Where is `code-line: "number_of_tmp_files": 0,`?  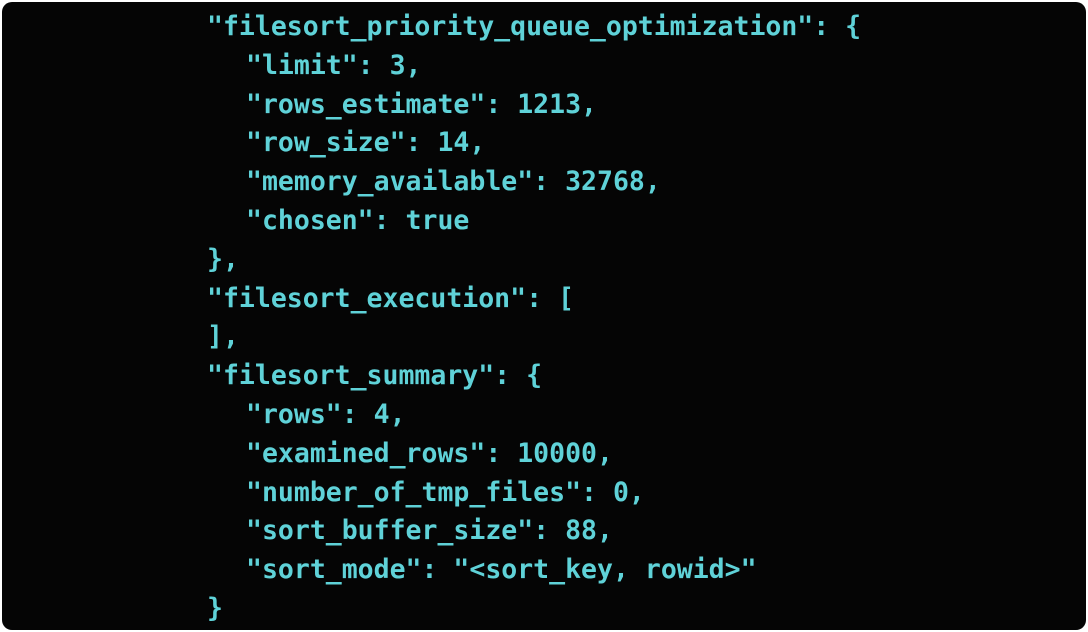 code-line: "number_of_tmp_files": 0, is located at coordinates (445, 492).